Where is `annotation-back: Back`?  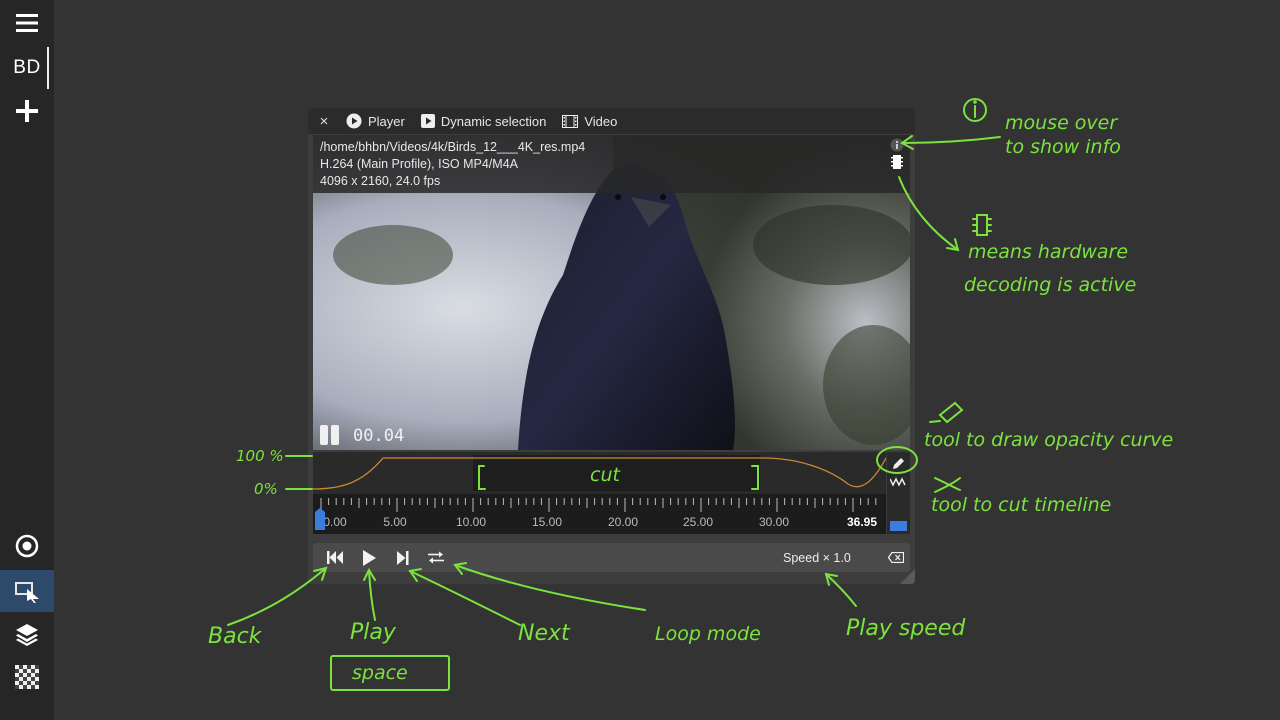
annotation-back: Back is located at coordinates (235, 636).